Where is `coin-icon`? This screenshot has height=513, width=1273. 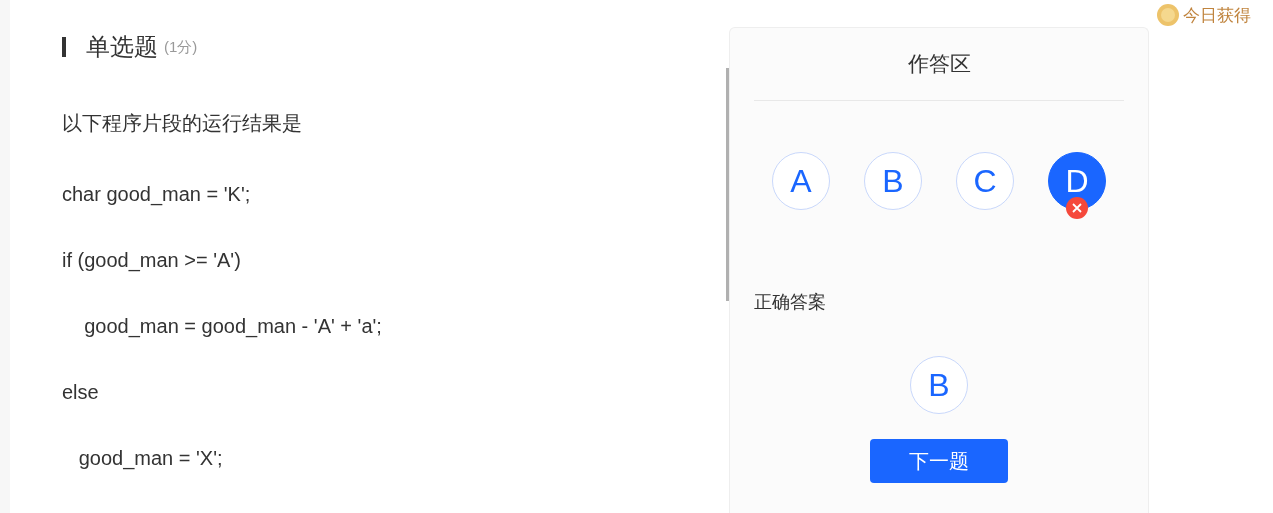
coin-icon is located at coordinates (1168, 15).